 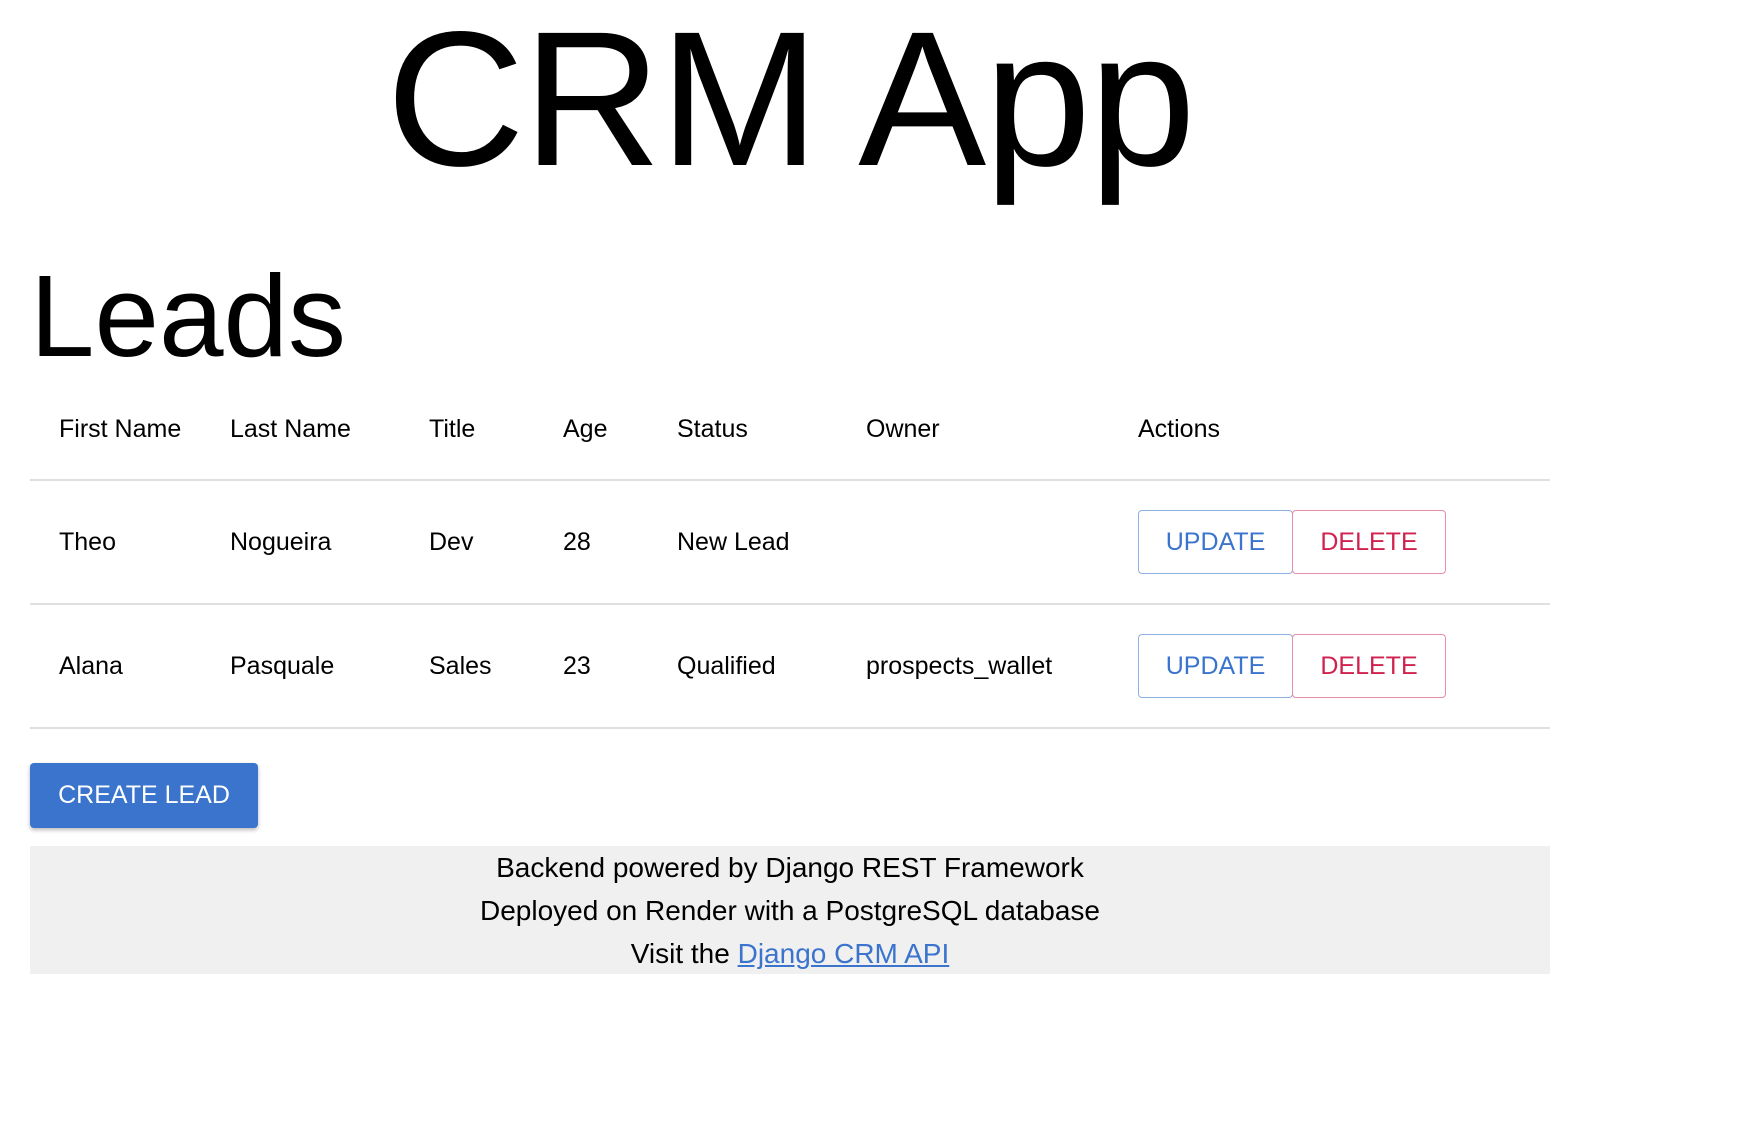 I want to click on cell-status: New Lead, so click(x=771, y=542).